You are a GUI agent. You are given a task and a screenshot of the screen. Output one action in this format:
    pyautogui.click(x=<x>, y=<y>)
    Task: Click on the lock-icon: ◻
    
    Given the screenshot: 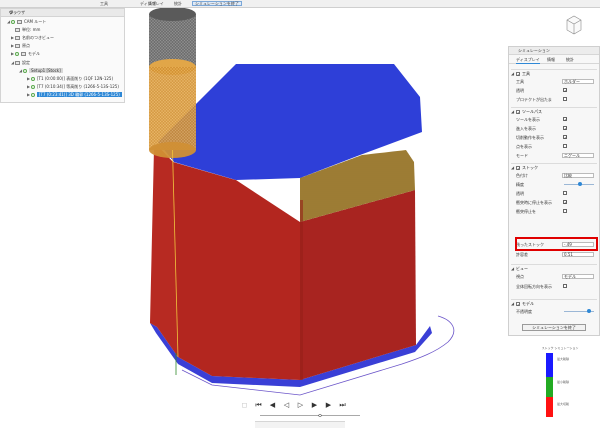 What is the action you would take?
    pyautogui.click(x=244, y=405)
    